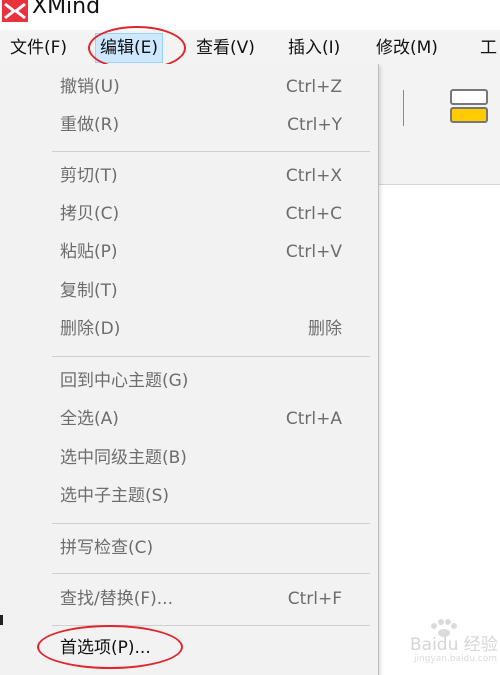  What do you see at coordinates (313, 176) in the screenshot?
I see `menu-item-shortcut: Ctrl+X` at bounding box center [313, 176].